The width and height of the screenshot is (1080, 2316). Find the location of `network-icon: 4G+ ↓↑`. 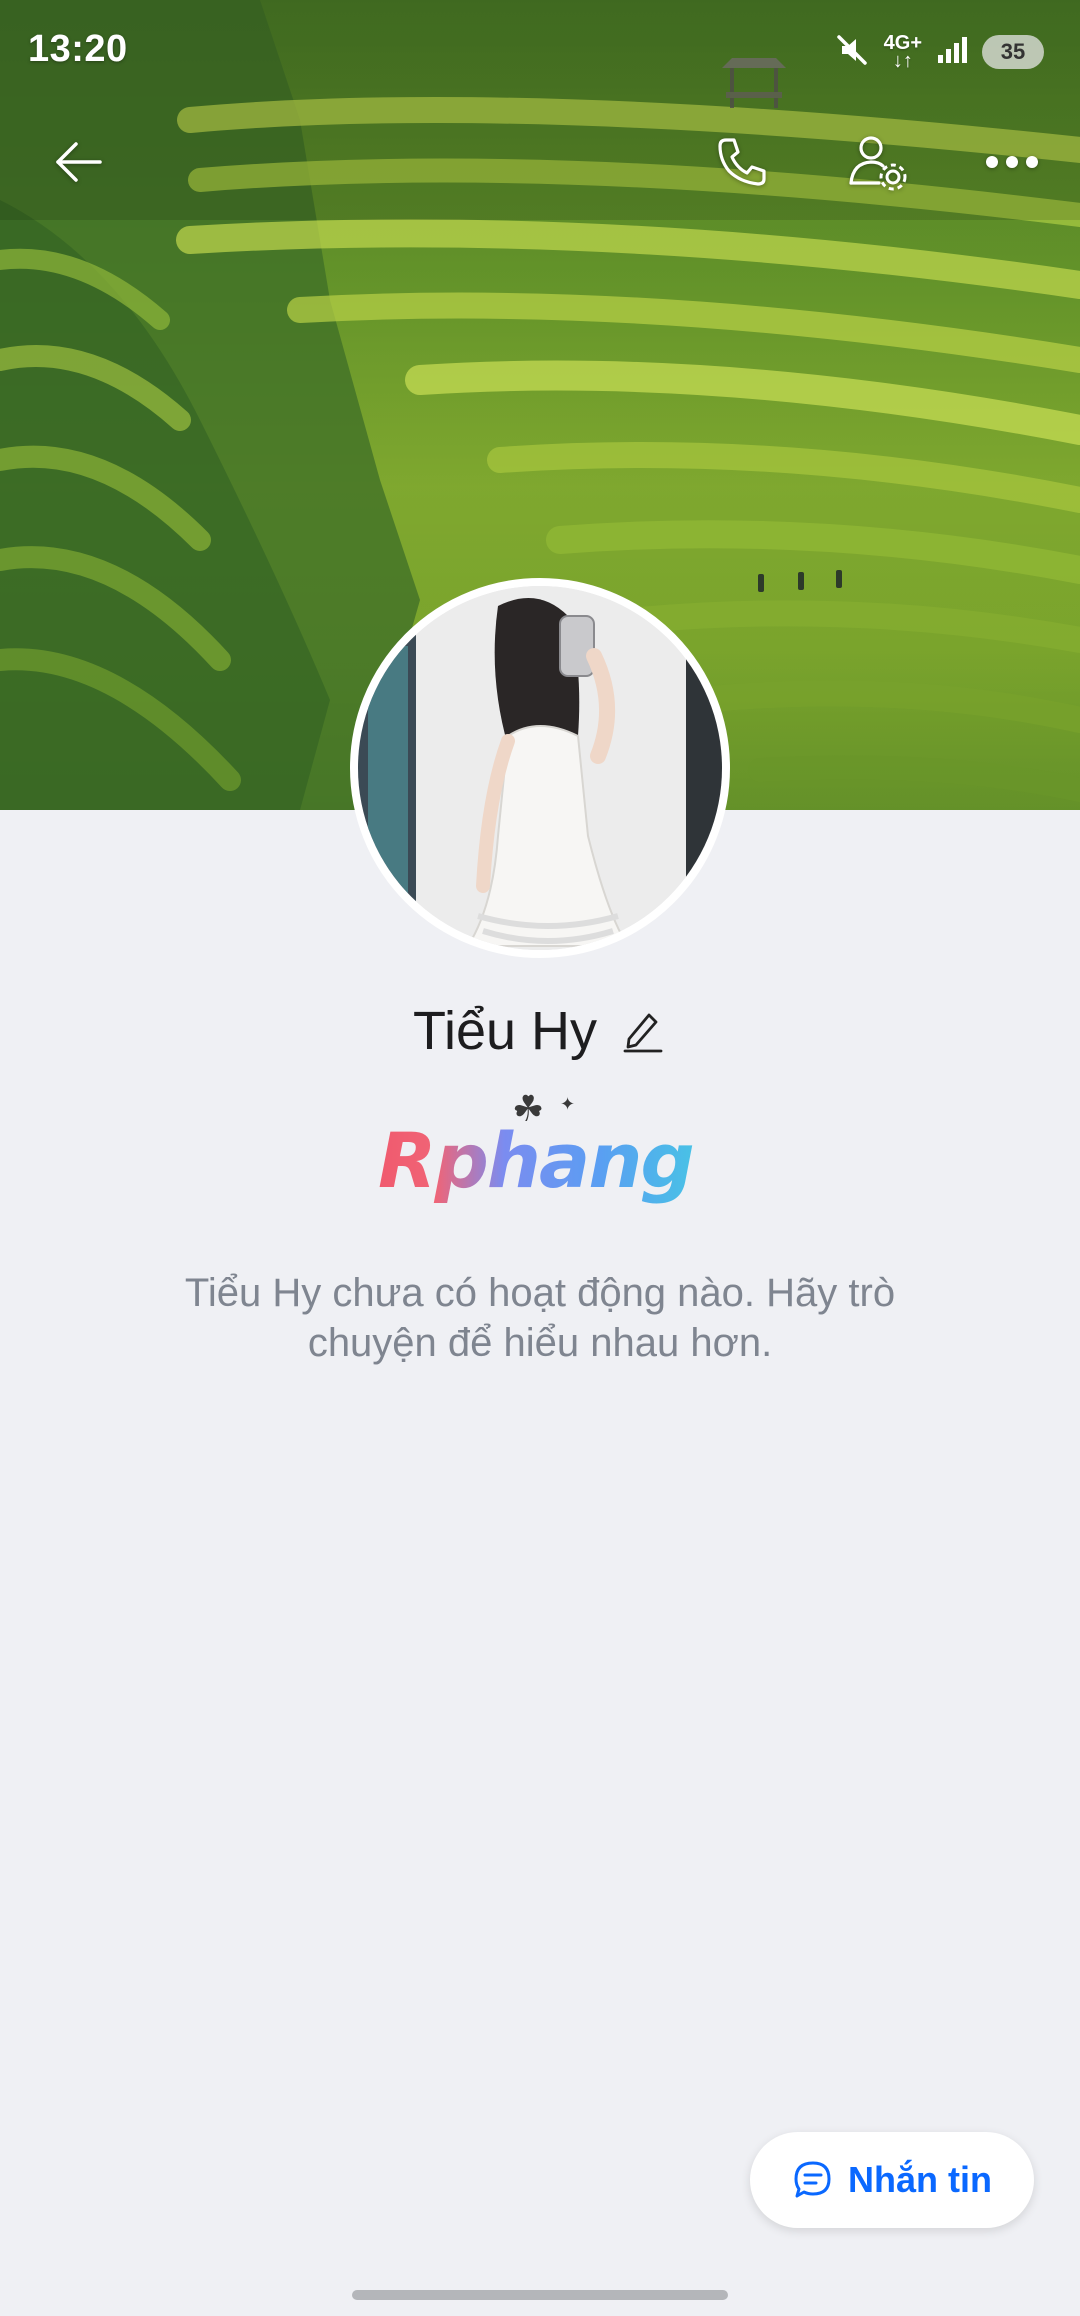

network-icon: 4G+ ↓↑ is located at coordinates (902, 52).